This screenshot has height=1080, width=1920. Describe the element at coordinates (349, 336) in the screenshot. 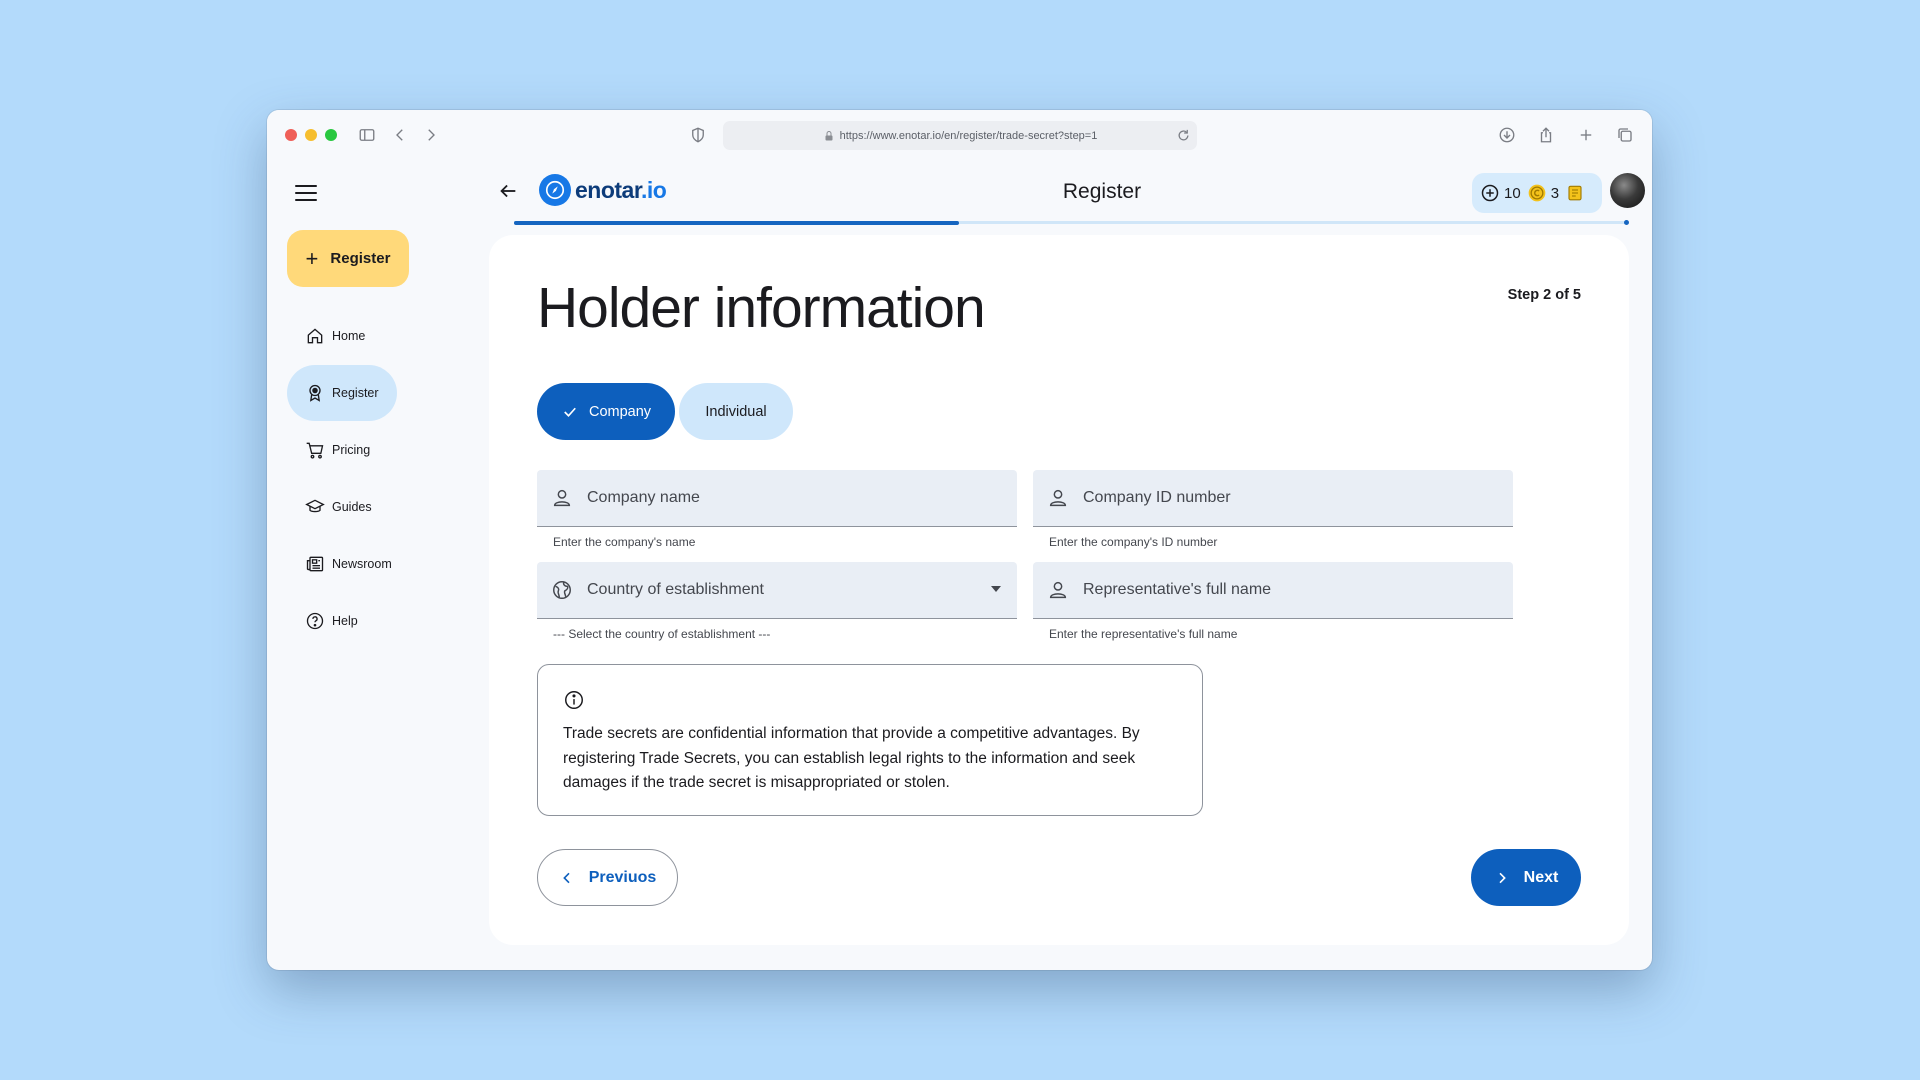

I see `sidebar-item-label: Home` at that location.